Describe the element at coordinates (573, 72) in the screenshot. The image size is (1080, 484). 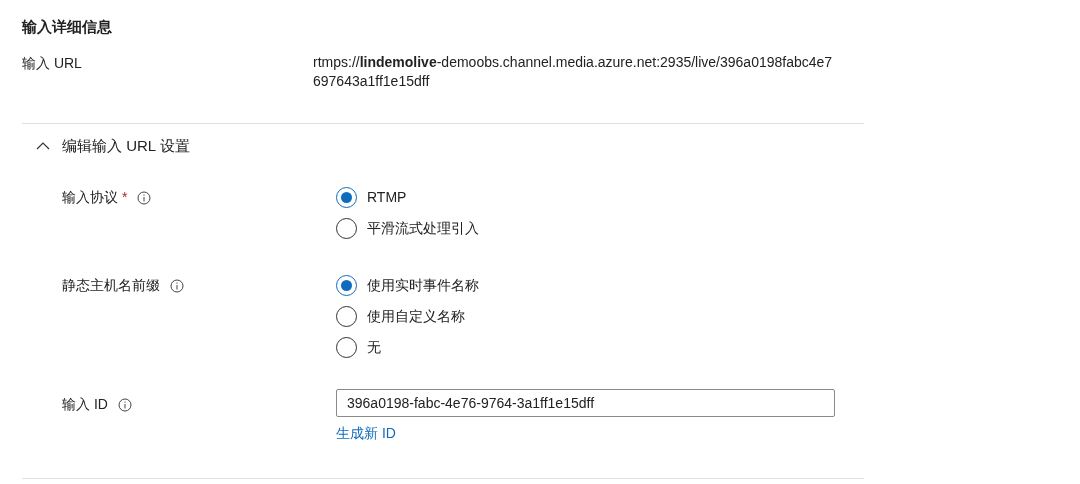
I see `input-url: rtmps://lindemolive-demoobs.channel.media.azure.net:2935/live/396a0198fabc4e7697643a1ff1e15dff` at that location.